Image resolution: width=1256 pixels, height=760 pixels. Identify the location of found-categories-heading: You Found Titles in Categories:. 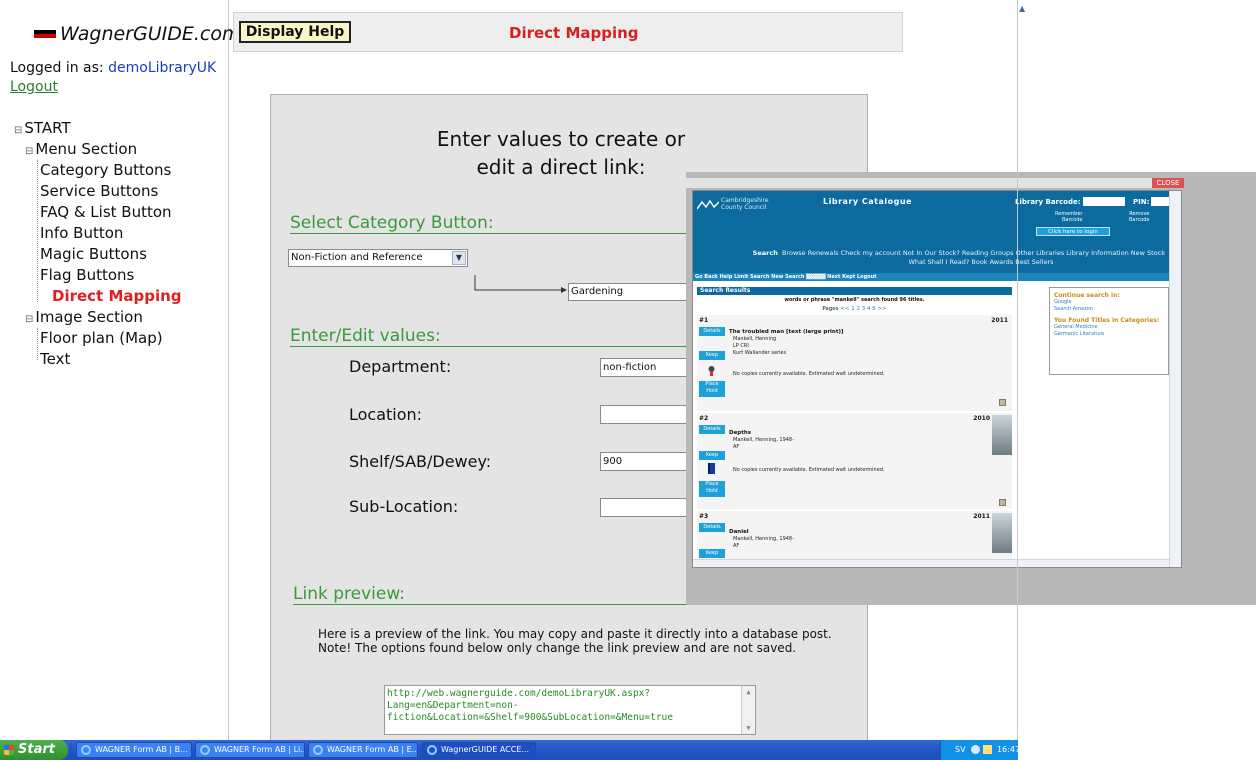
(1107, 320).